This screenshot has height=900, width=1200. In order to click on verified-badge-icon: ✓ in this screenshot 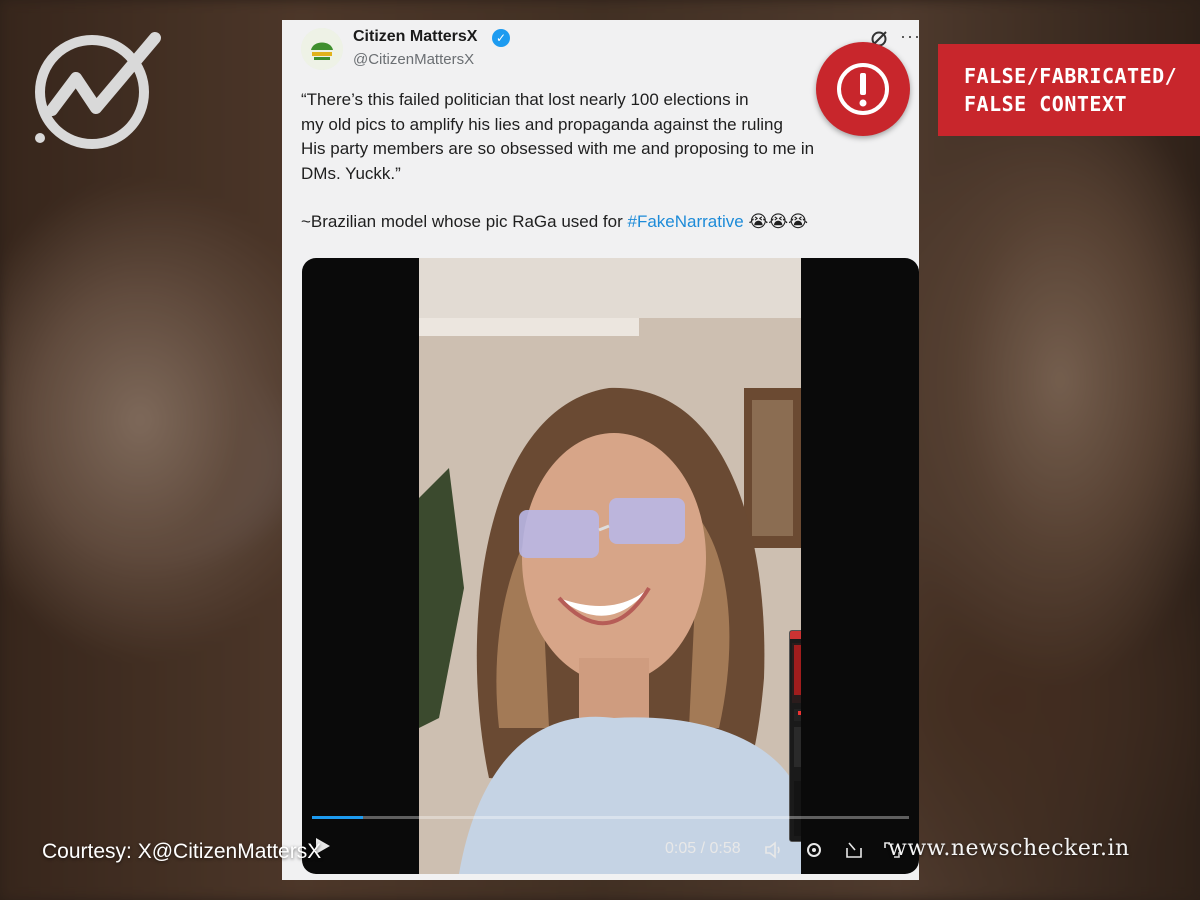, I will do `click(501, 38)`.